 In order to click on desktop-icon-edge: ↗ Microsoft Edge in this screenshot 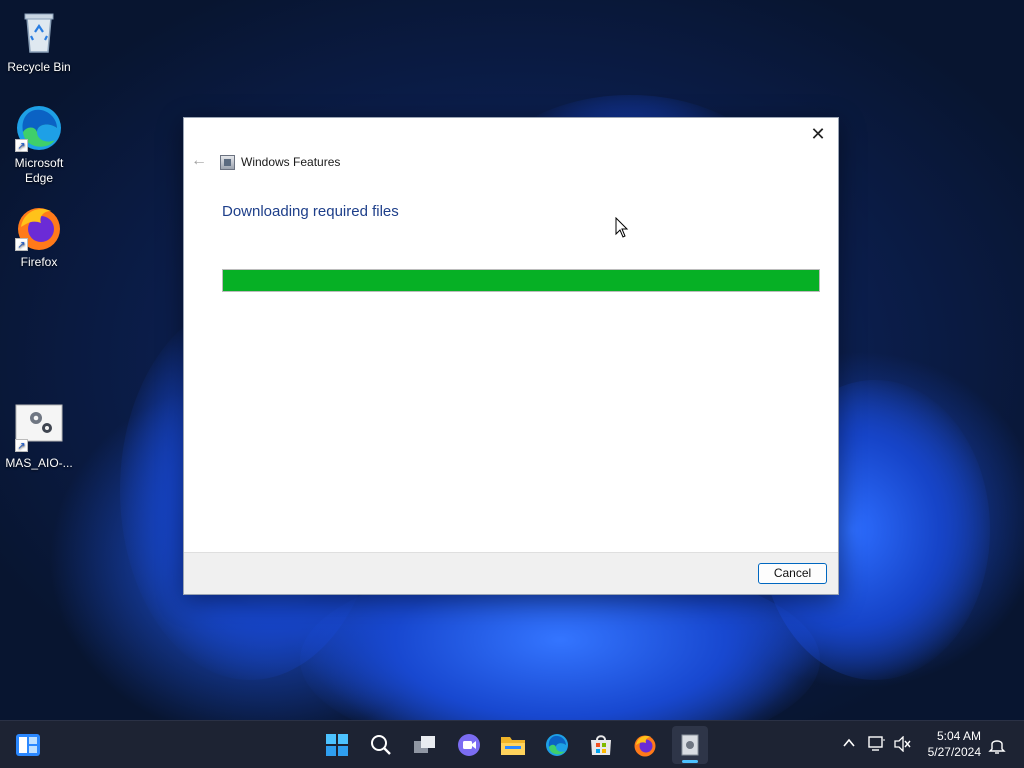, I will do `click(39, 145)`.